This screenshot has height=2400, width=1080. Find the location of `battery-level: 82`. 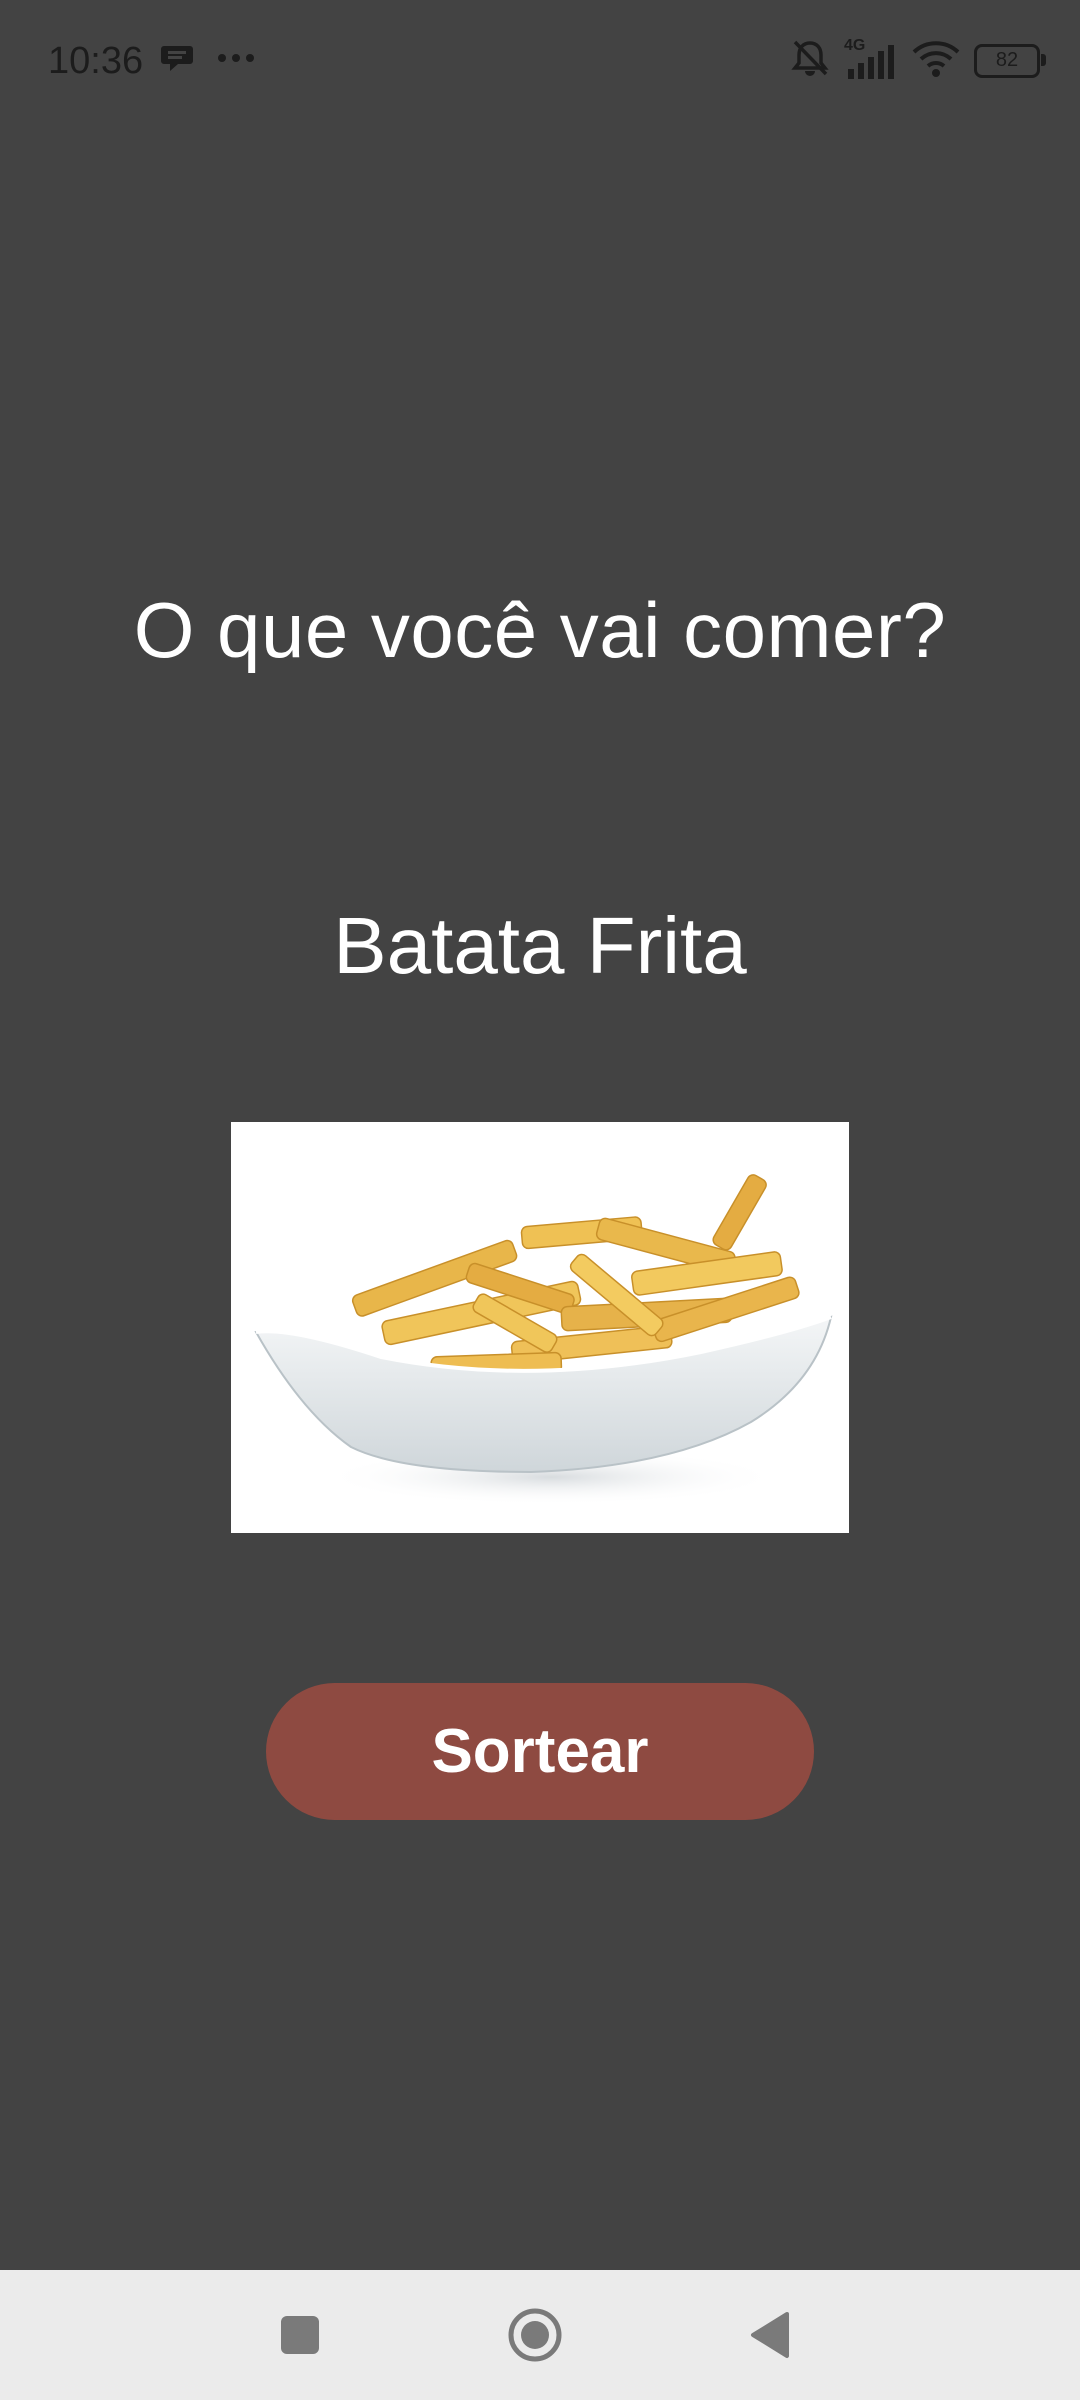

battery-level: 82 is located at coordinates (1007, 60).